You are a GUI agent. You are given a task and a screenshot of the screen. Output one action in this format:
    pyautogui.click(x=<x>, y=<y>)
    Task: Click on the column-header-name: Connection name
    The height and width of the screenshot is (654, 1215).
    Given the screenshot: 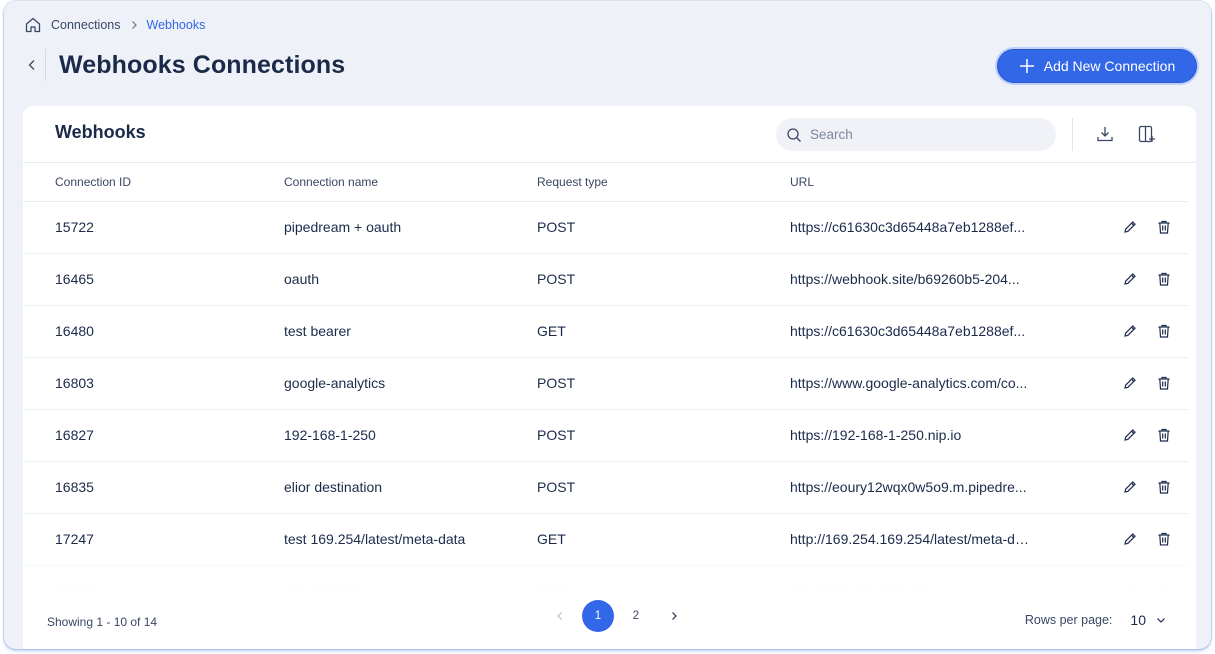 What is the action you would take?
    pyautogui.click(x=378, y=182)
    